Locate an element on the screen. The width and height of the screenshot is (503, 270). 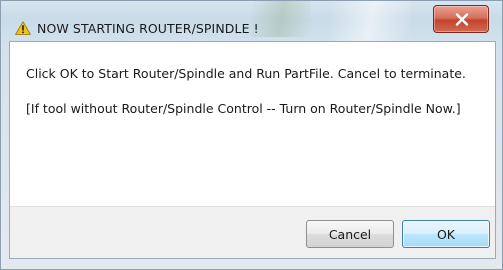
close-button is located at coordinates (461, 19).